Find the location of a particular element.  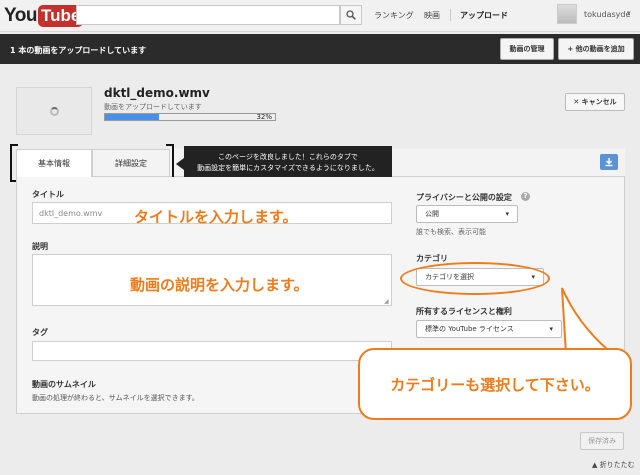

save-button: 保存済み is located at coordinates (602, 441).